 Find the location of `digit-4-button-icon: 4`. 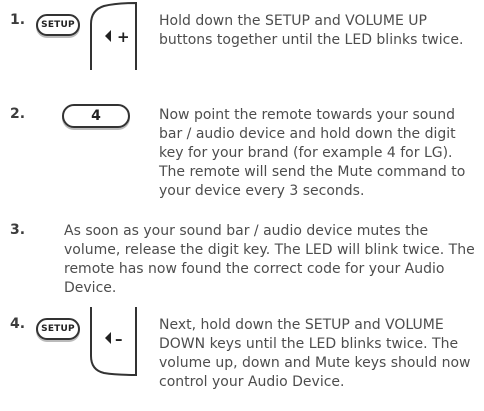

digit-4-button-icon: 4 is located at coordinates (96, 116).